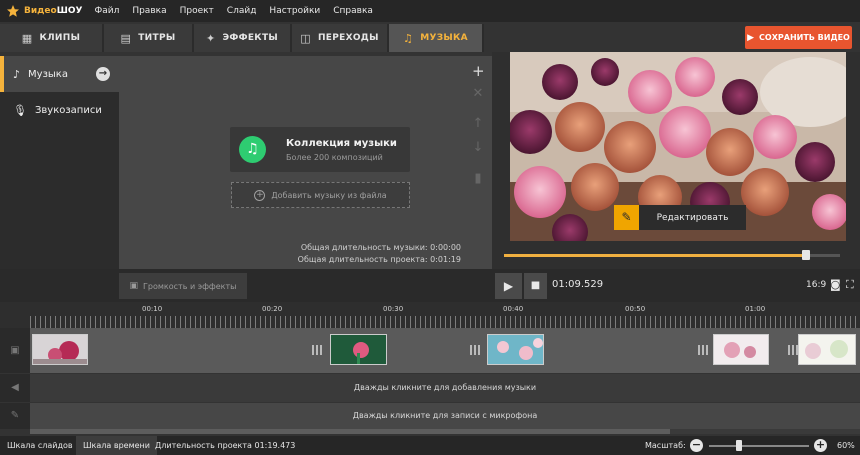 The width and height of the screenshot is (860, 455). What do you see at coordinates (759, 446) in the screenshot?
I see `zoom-slider` at bounding box center [759, 446].